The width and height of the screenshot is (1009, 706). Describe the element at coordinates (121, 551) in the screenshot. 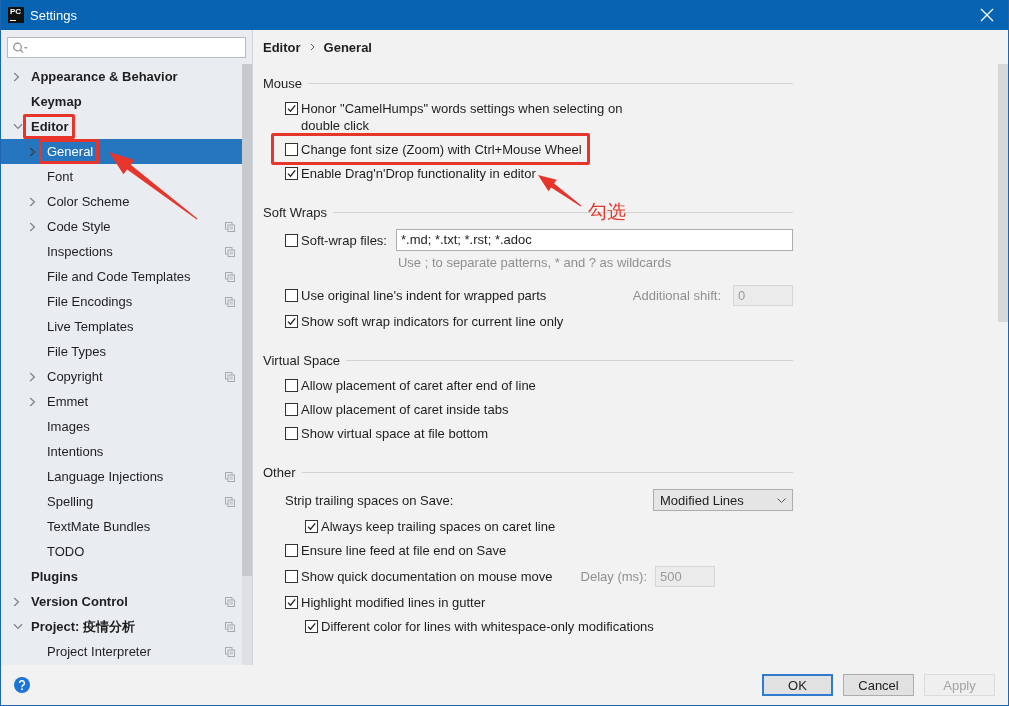

I see `tree-item: TODO` at that location.